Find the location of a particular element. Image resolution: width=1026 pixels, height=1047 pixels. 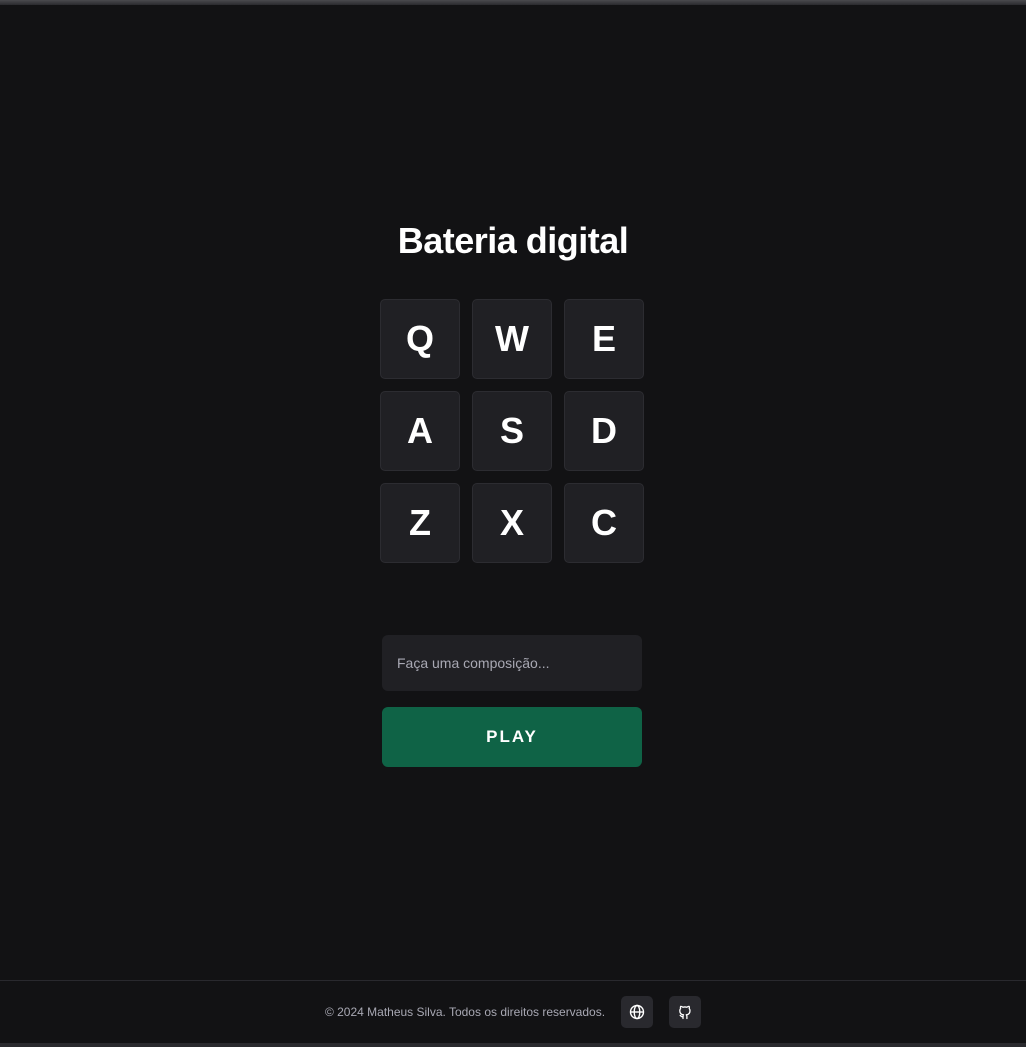

window-bottom-border is located at coordinates (513, 1045).